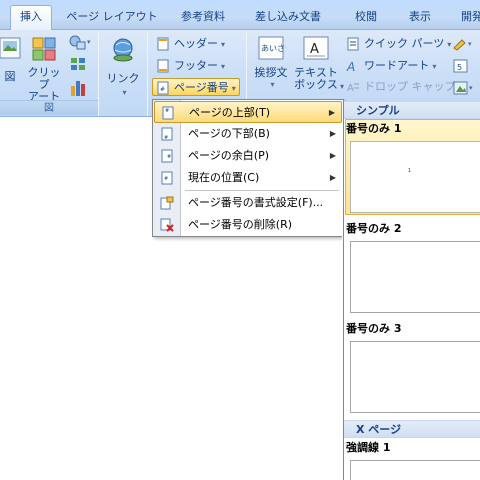  What do you see at coordinates (410, 171) in the screenshot?
I see `page-number-marker: 1` at bounding box center [410, 171].